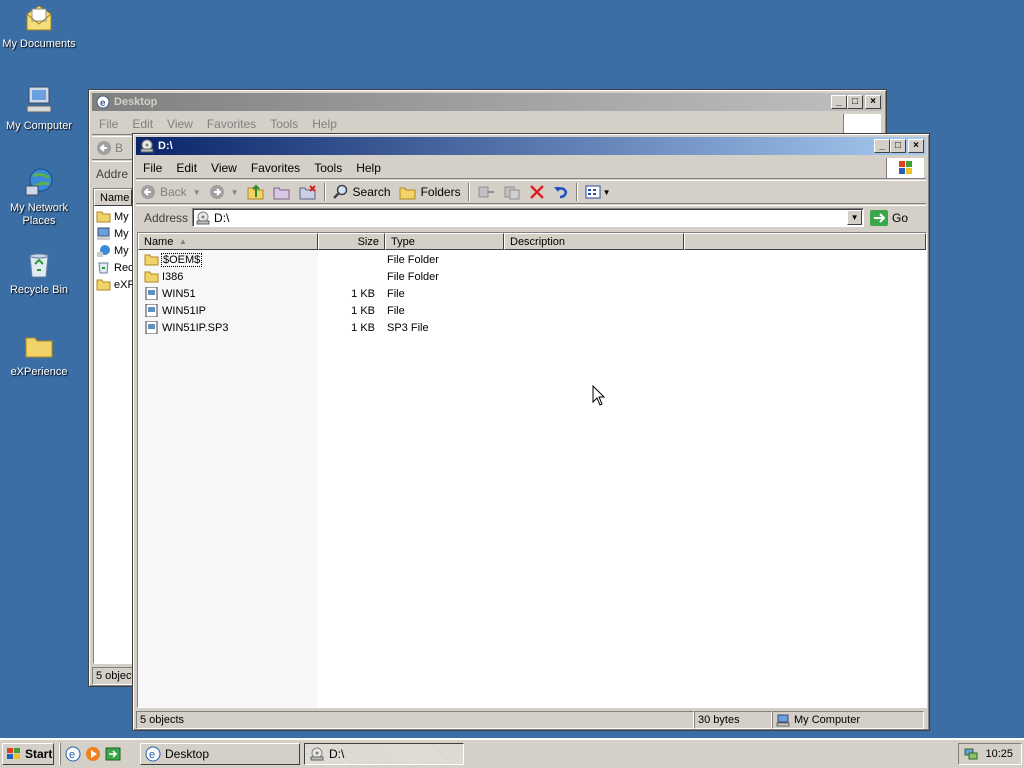 Image resolution: width=1024 pixels, height=768 pixels. Describe the element at coordinates (319, 310) in the screenshot. I see `table-row: WIN51IP 1 KB File` at that location.